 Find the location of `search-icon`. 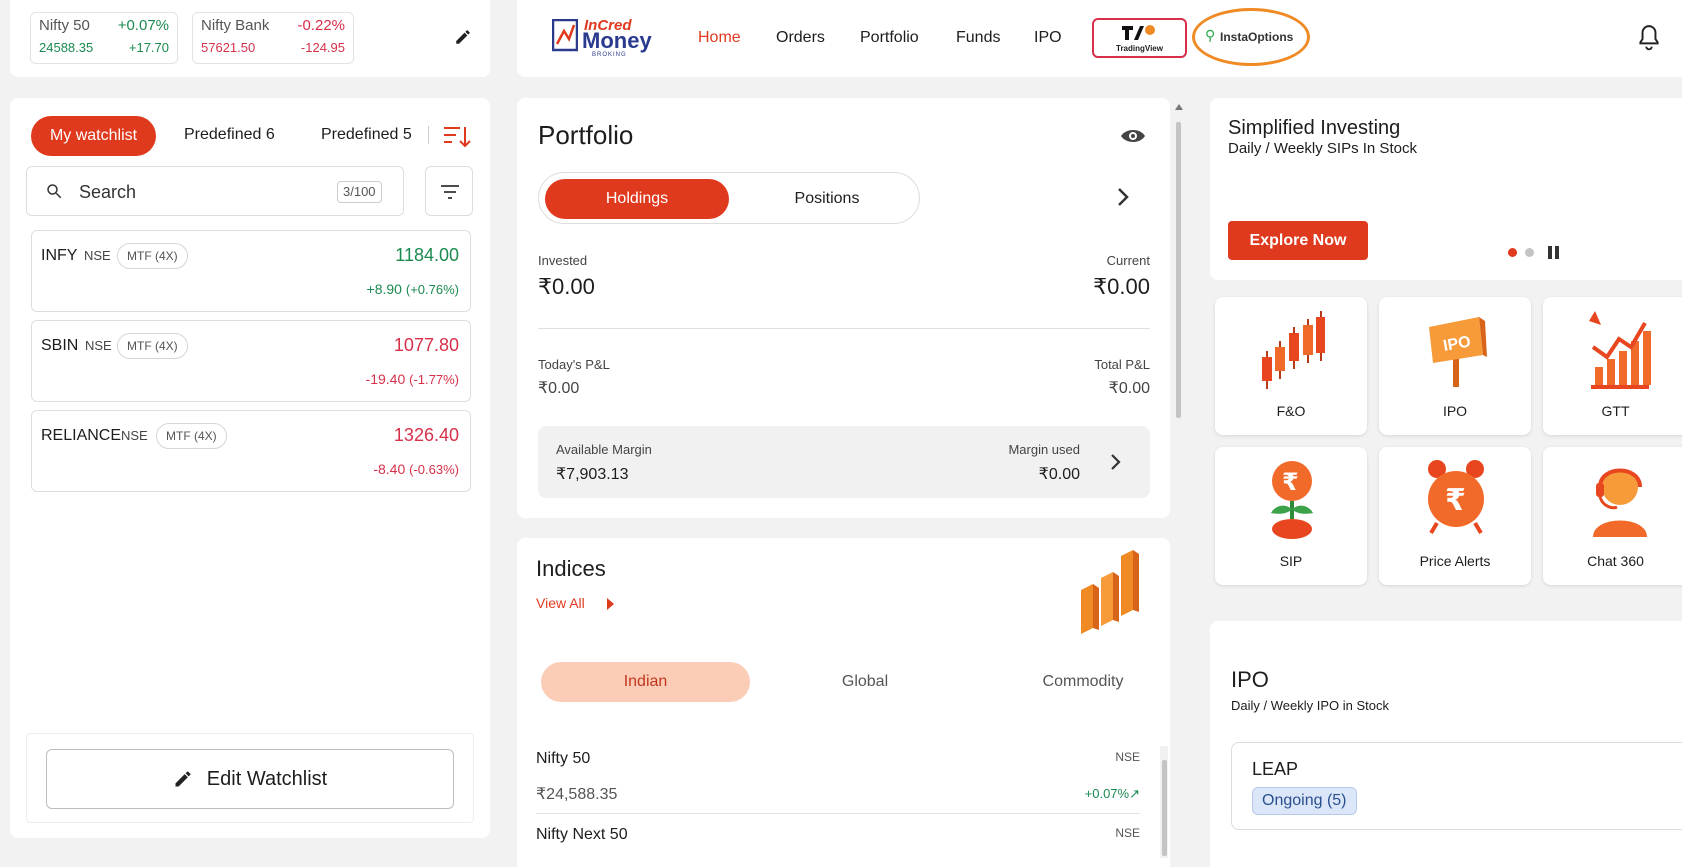

search-icon is located at coordinates (54, 191).